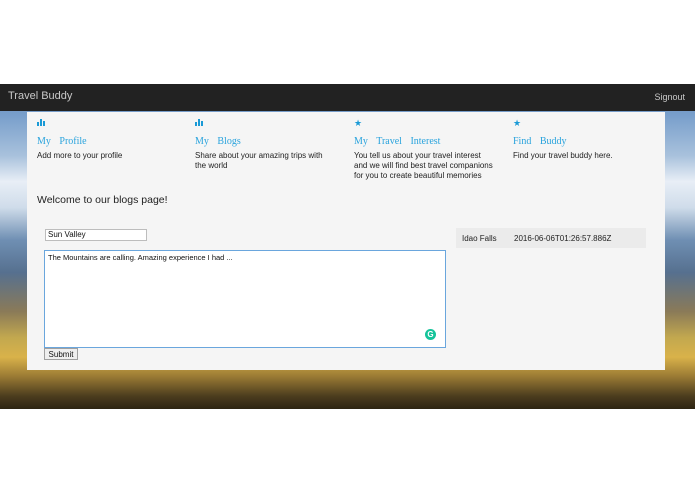 The height and width of the screenshot is (494, 695). I want to click on feature-title: My Blogs, so click(270, 141).